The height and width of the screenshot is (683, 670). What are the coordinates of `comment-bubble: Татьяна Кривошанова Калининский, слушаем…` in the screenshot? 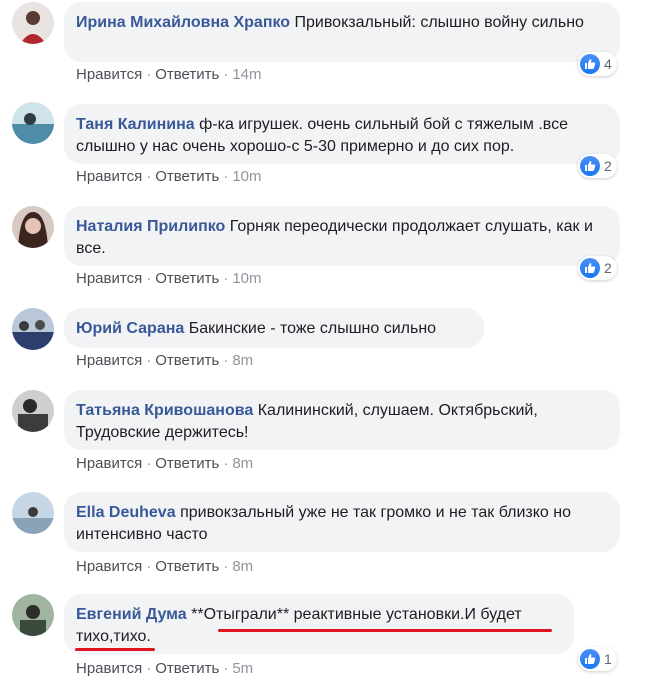 It's located at (342, 420).